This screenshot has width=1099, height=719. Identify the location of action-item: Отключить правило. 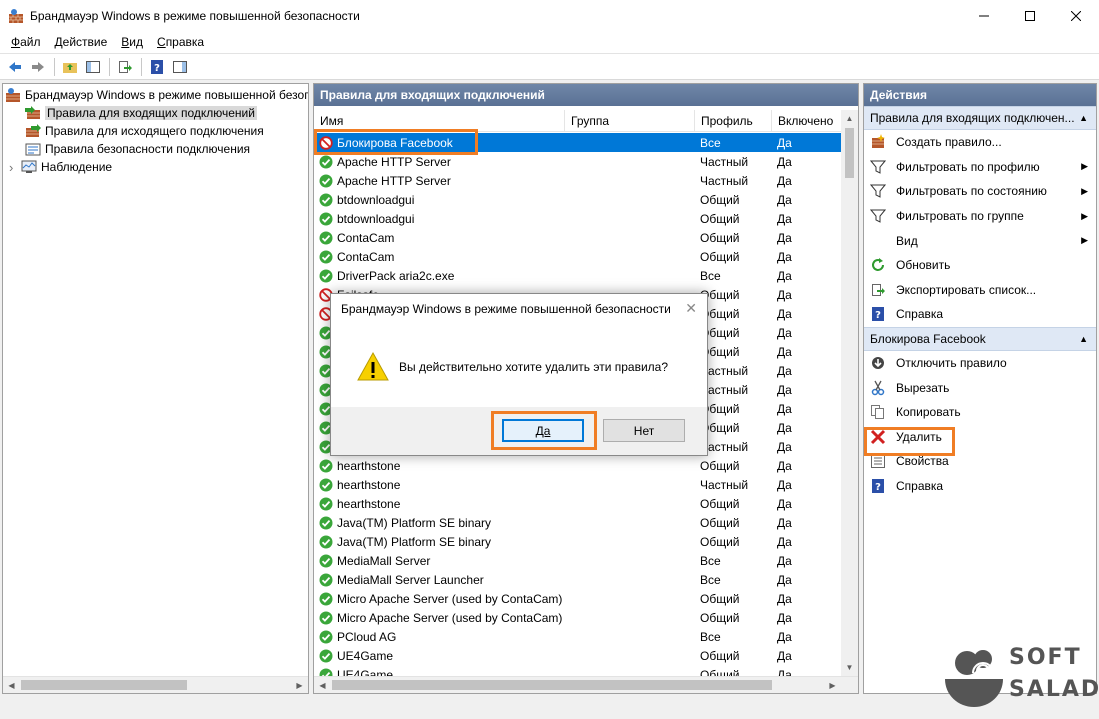
(980, 363).